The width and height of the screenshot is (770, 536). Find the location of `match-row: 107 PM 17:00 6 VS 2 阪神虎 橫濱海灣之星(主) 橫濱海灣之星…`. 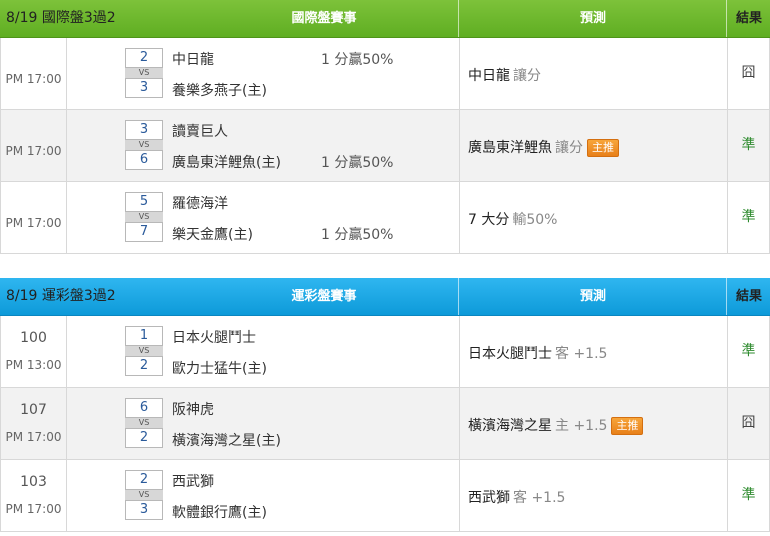

match-row: 107 PM 17:00 6 VS 2 阪神虎 橫濱海灣之星(主) 橫濱海灣之星… is located at coordinates (385, 424).